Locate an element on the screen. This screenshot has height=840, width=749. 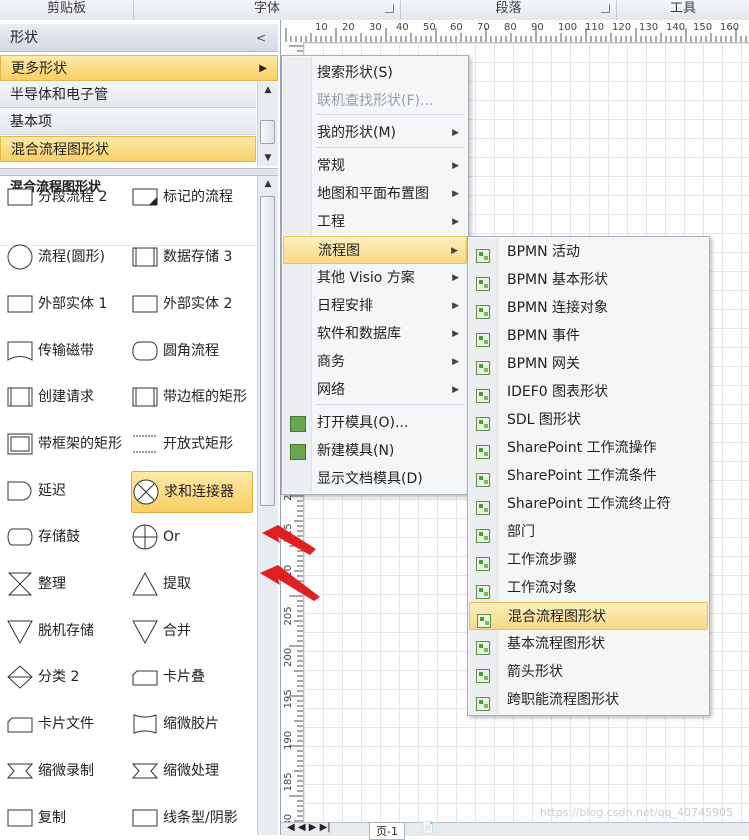
shape-item: Or is located at coordinates (192, 537).